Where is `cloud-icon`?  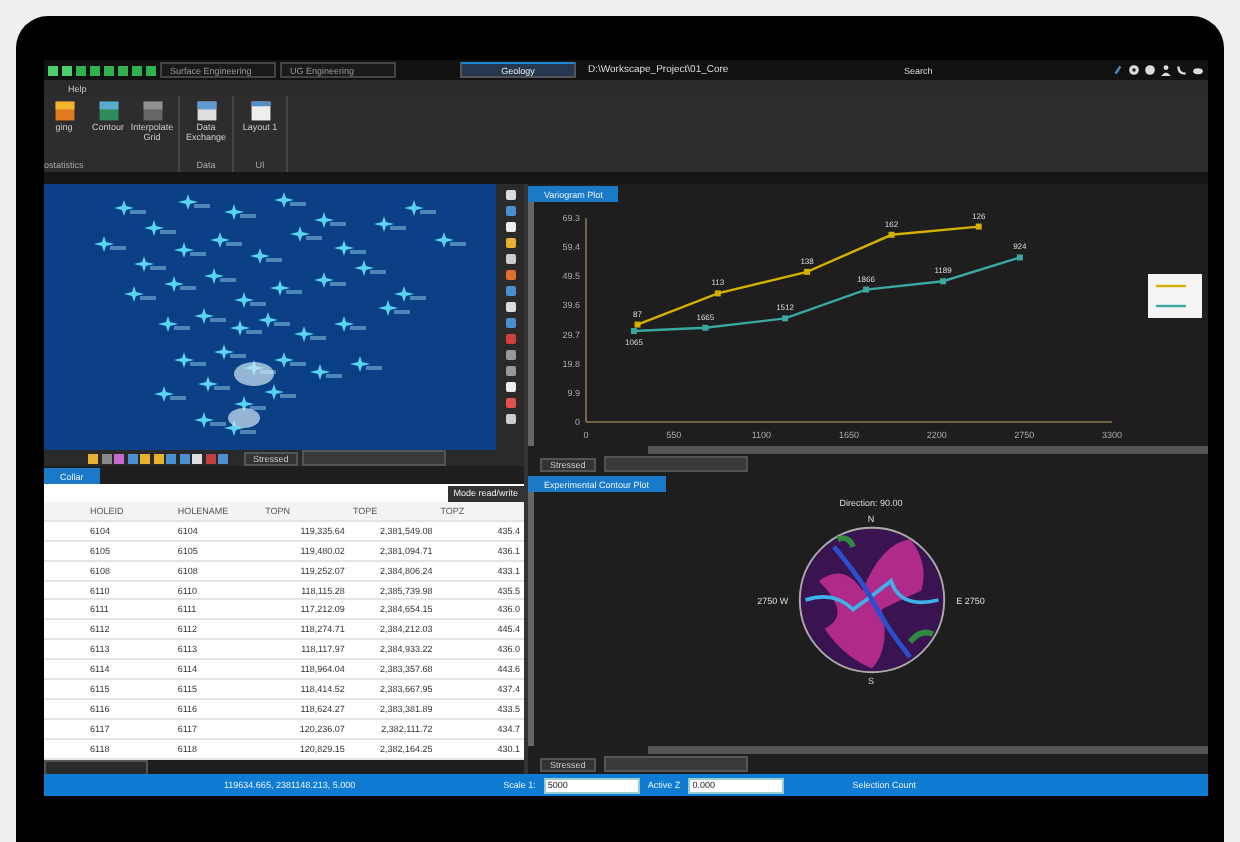 cloud-icon is located at coordinates (1198, 70).